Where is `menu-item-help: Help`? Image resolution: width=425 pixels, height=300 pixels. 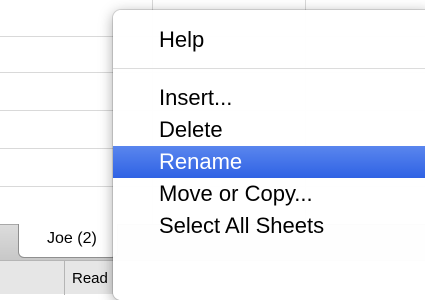 menu-item-help: Help is located at coordinates (269, 40).